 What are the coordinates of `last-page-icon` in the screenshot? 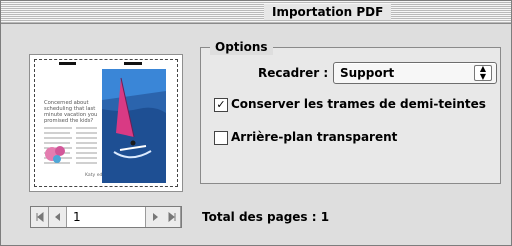 It's located at (172, 217).